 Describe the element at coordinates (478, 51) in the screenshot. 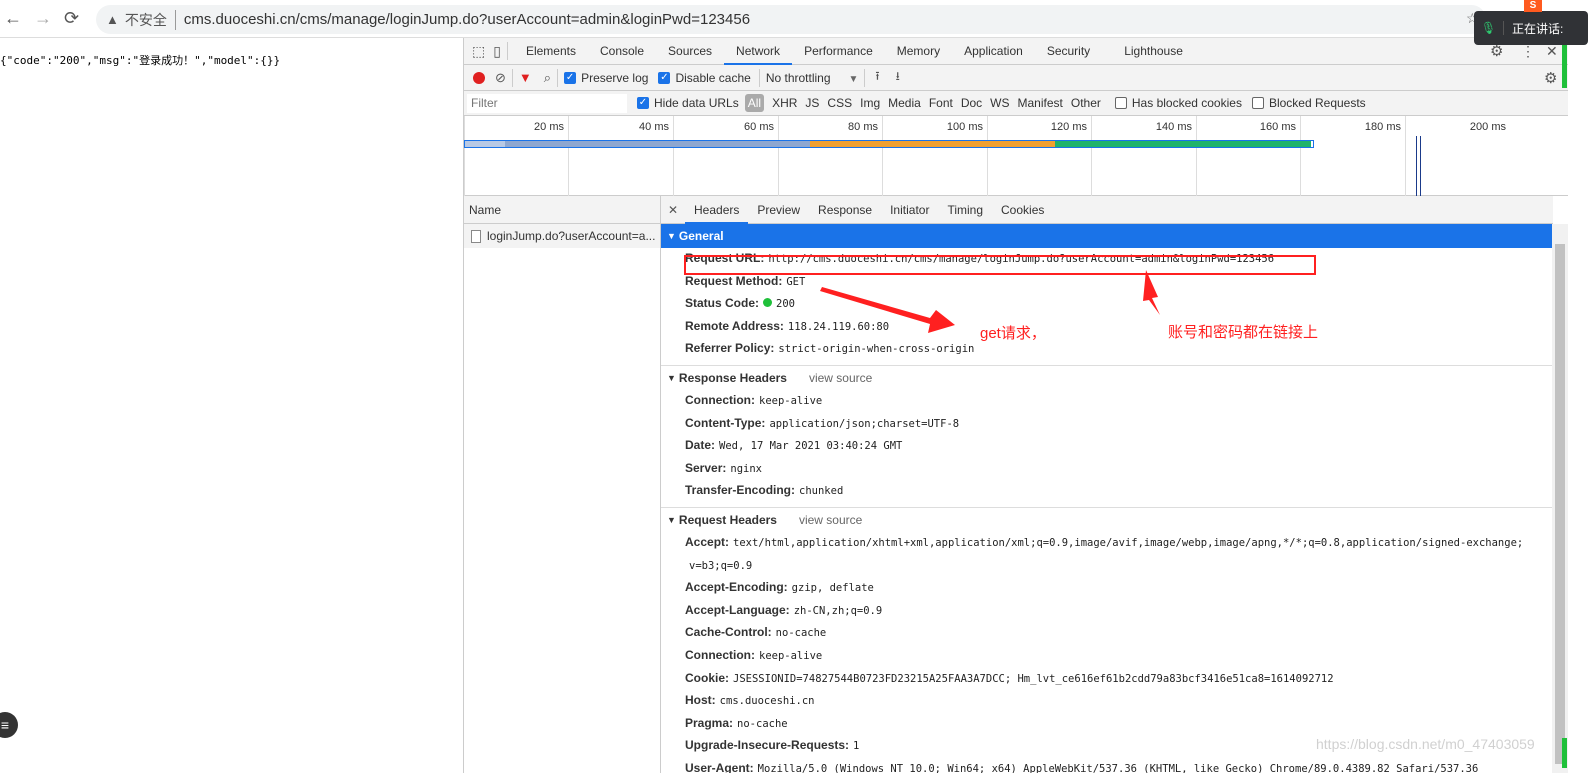

I see `inspect-element-icon: ⬚` at that location.